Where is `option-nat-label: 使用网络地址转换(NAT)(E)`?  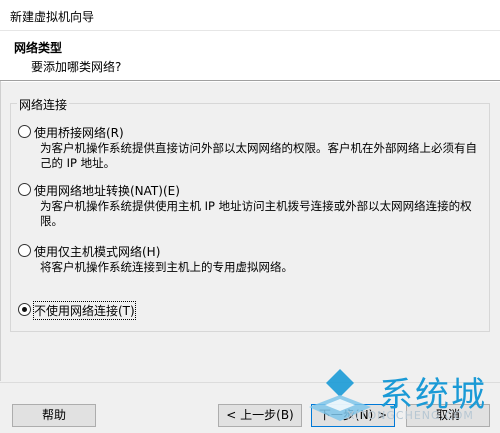 option-nat-label: 使用网络地址转换(NAT)(E) is located at coordinates (107, 190).